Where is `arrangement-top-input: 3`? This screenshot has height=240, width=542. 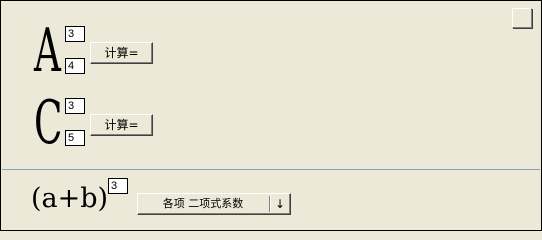
arrangement-top-input: 3 is located at coordinates (75, 34).